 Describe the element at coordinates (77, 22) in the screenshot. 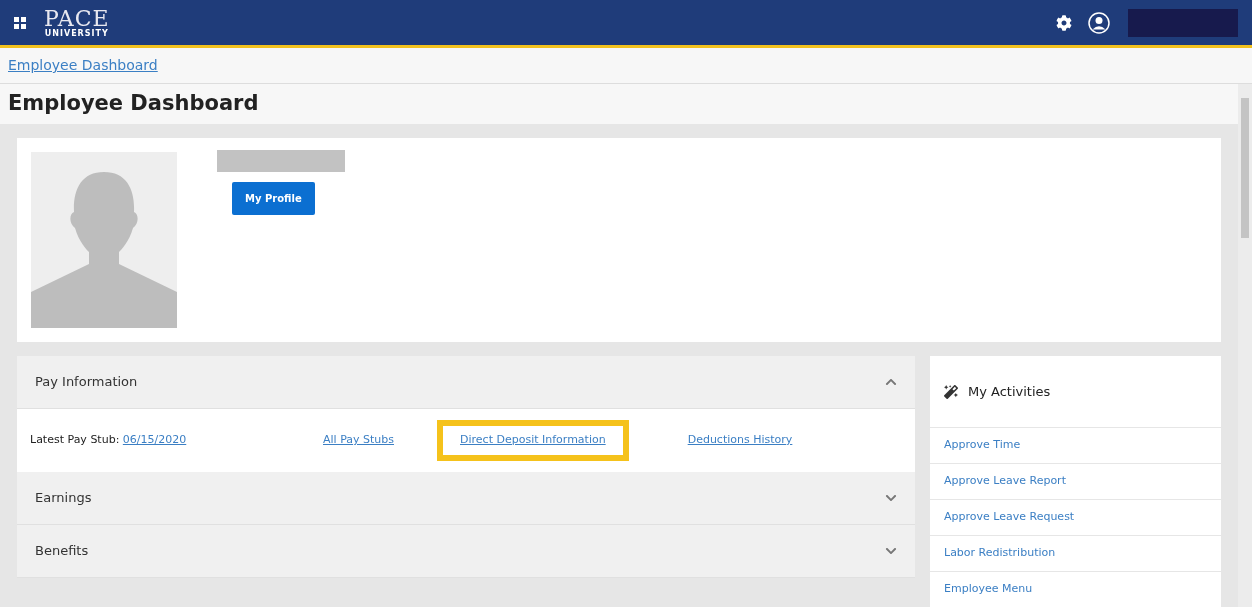

I see `university-logo: PACE UNIVERSITY` at that location.